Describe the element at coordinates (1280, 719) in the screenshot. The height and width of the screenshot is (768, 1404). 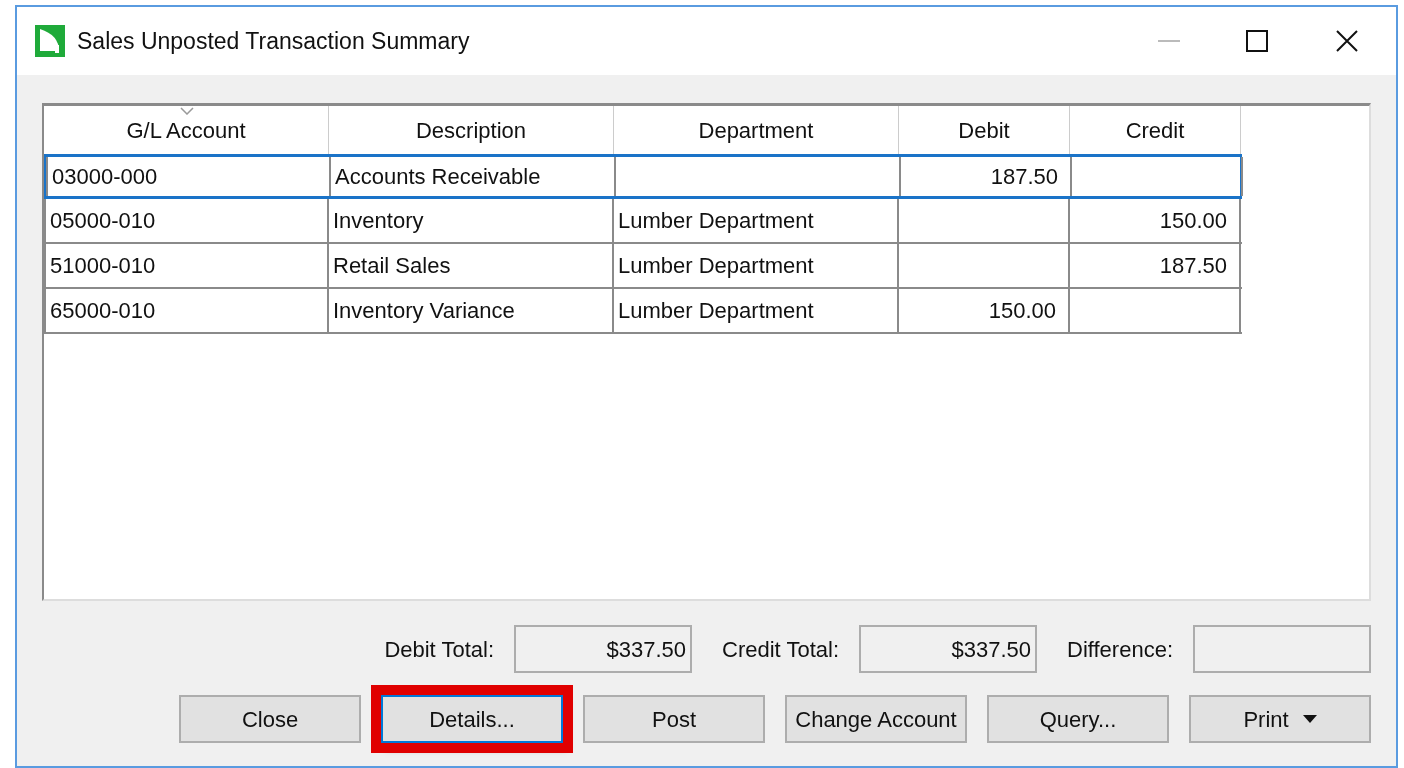
I see `print-dropdown-button: Print` at that location.